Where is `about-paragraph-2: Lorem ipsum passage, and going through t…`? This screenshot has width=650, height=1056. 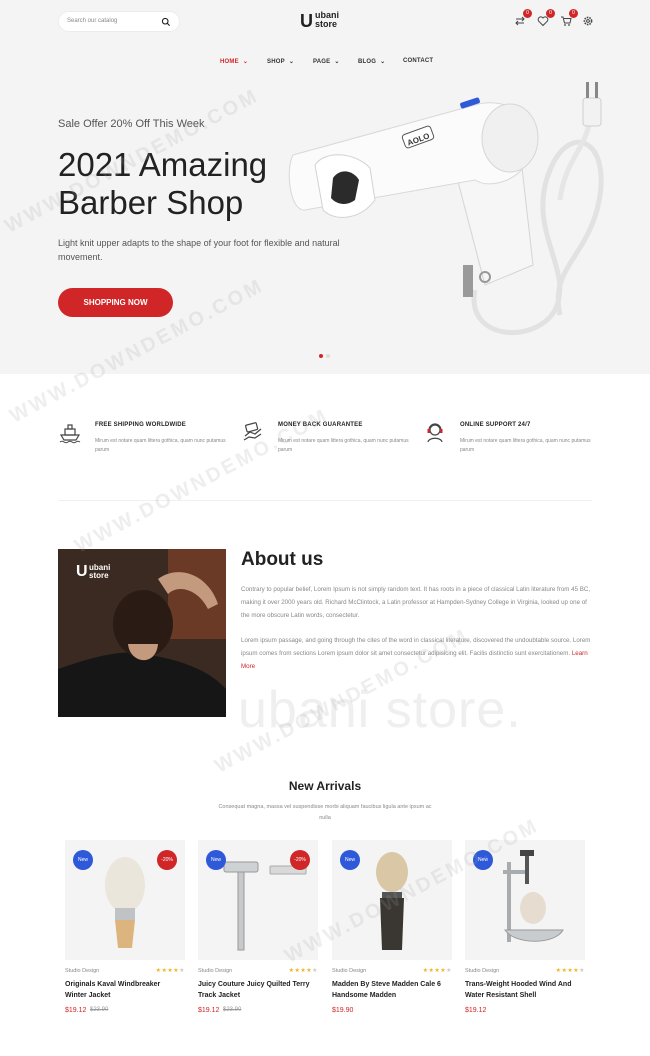
about-paragraph-2: Lorem ipsum passage, and going through t… is located at coordinates (417, 653).